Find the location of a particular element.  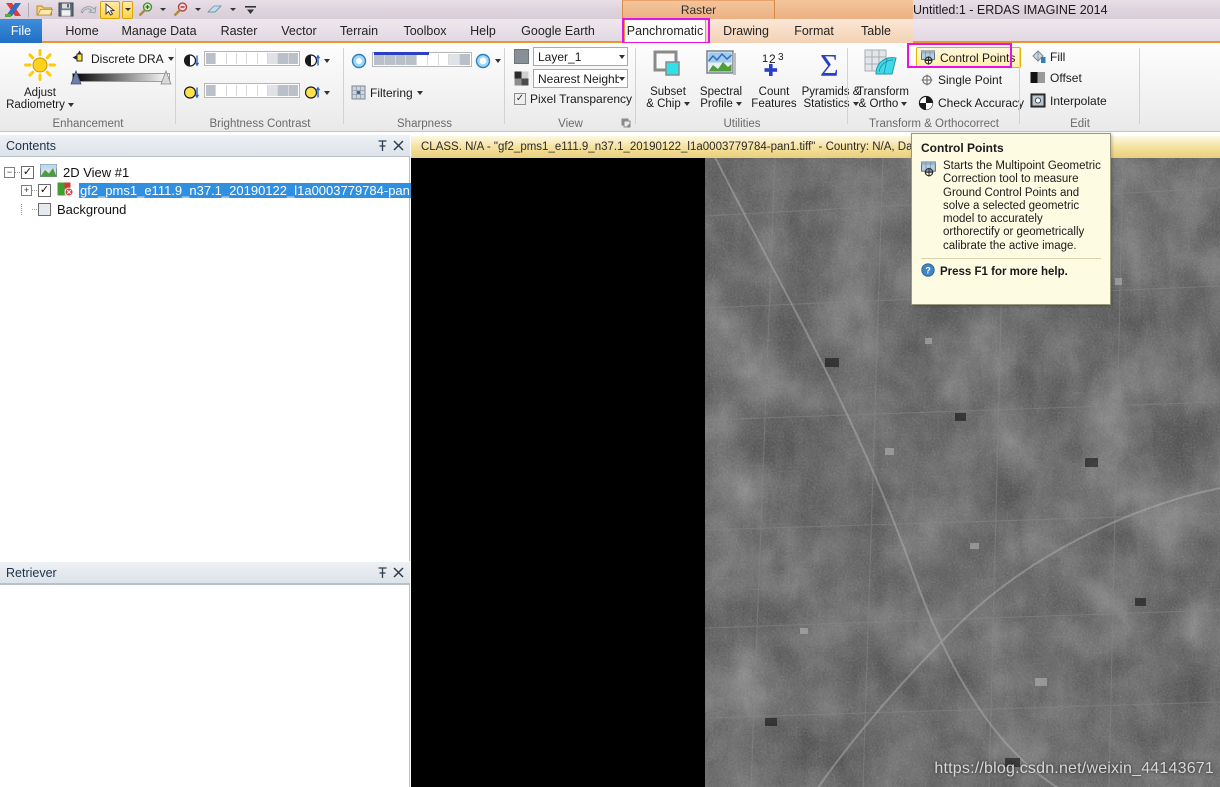

sharpness-dropdown-icon is located at coordinates (498, 61).